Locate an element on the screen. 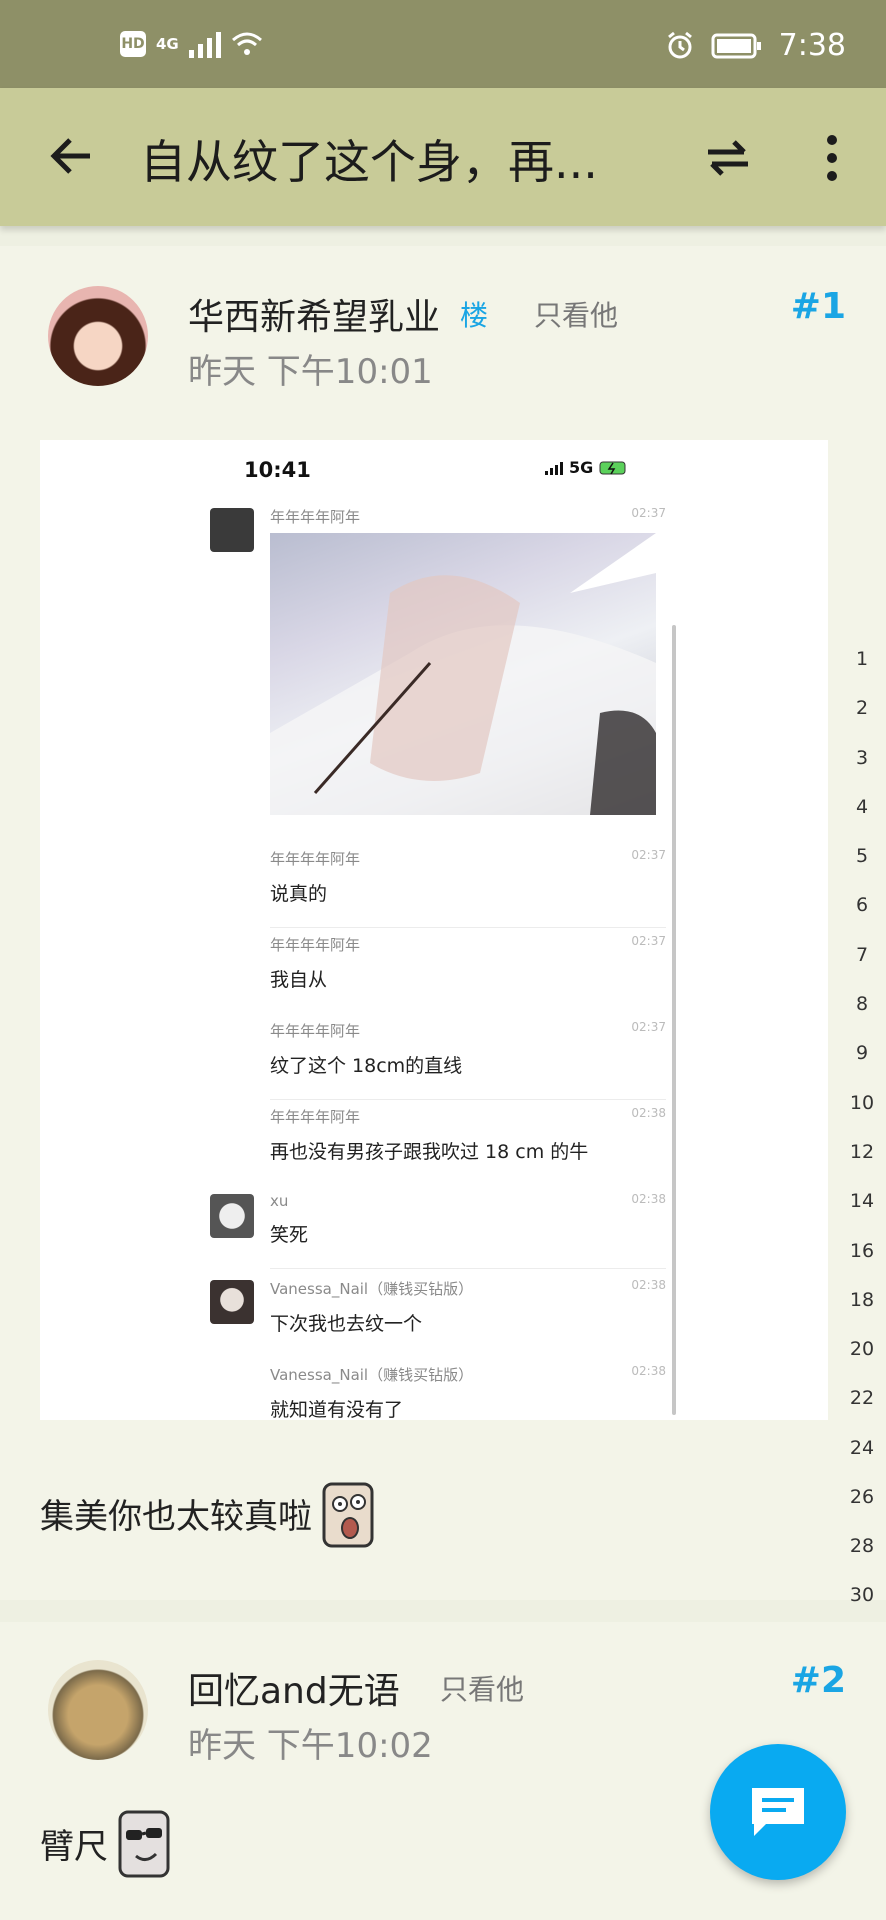 The width and height of the screenshot is (886, 1920). more-vert-icon is located at coordinates (832, 158).